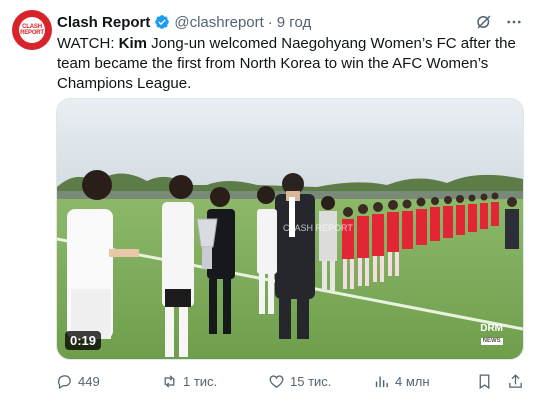  I want to click on account-handle: @clashreport, so click(218, 22).